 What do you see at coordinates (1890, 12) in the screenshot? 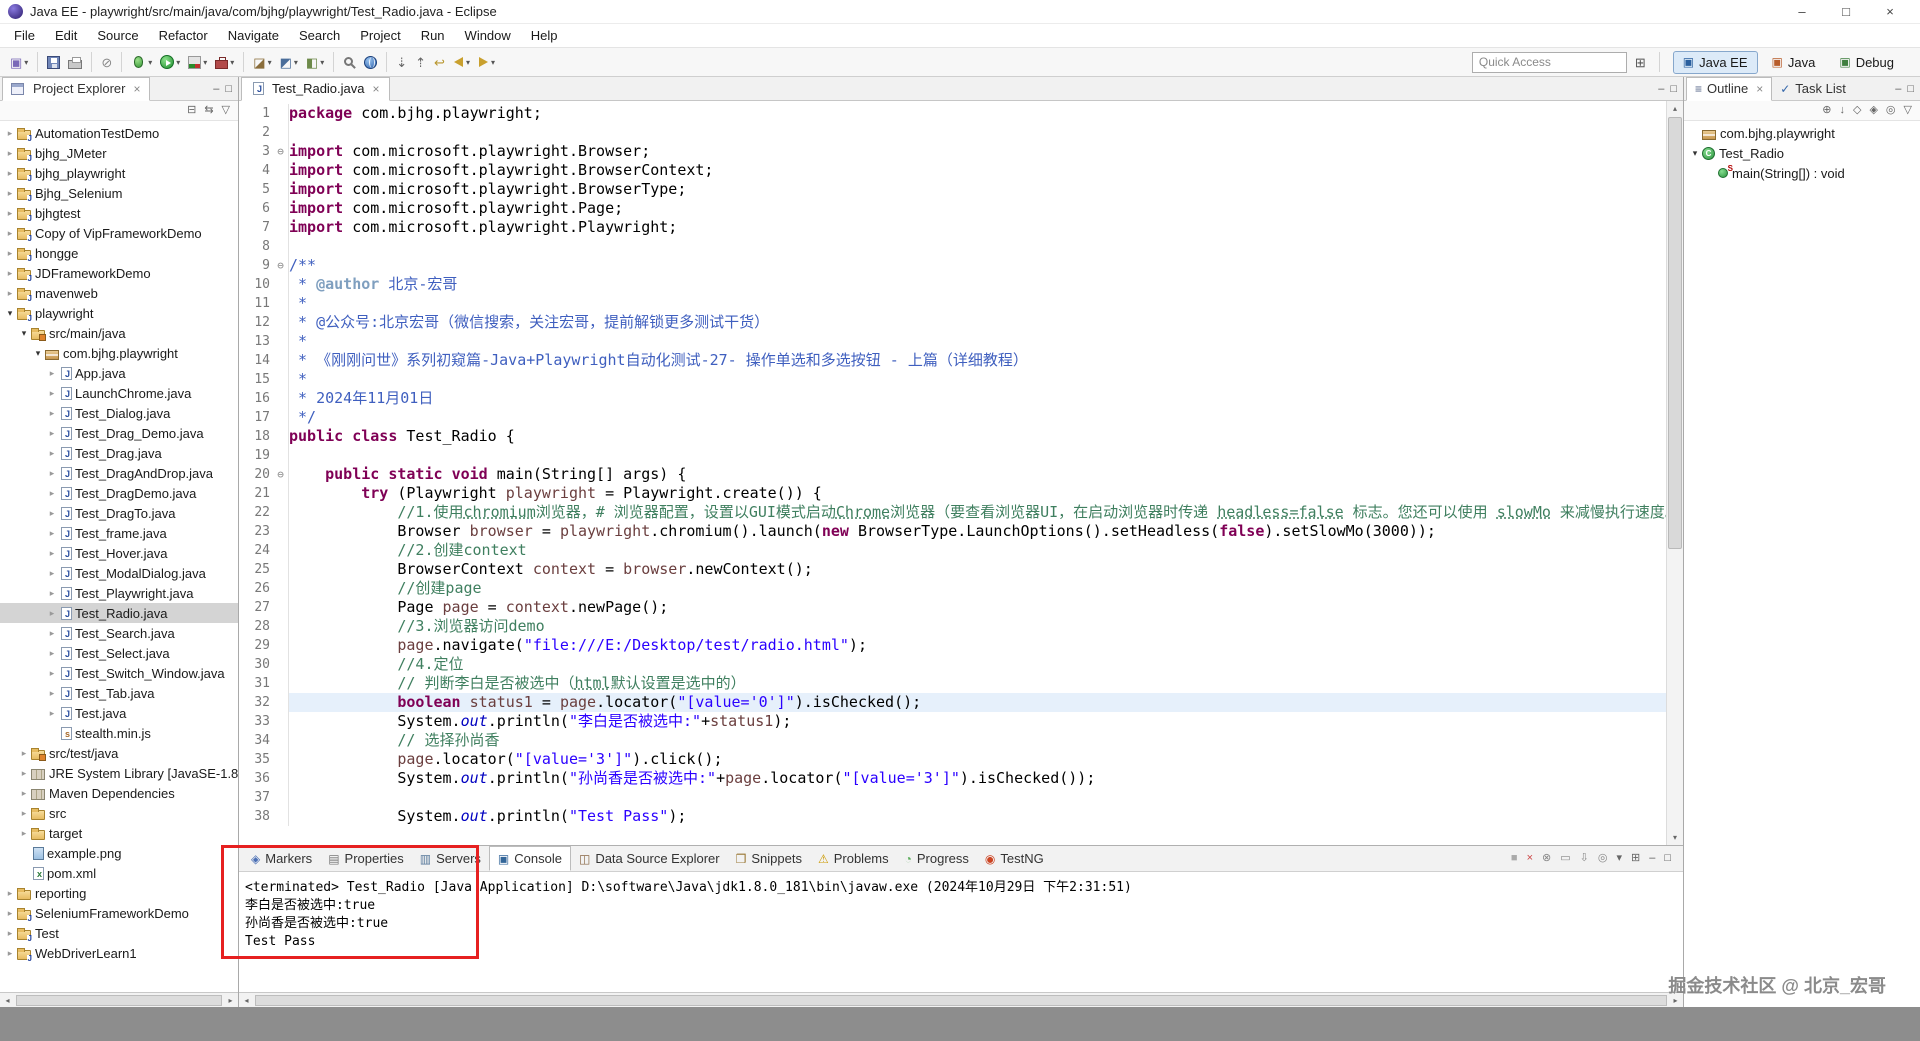
I see `close-window-button: ×` at bounding box center [1890, 12].